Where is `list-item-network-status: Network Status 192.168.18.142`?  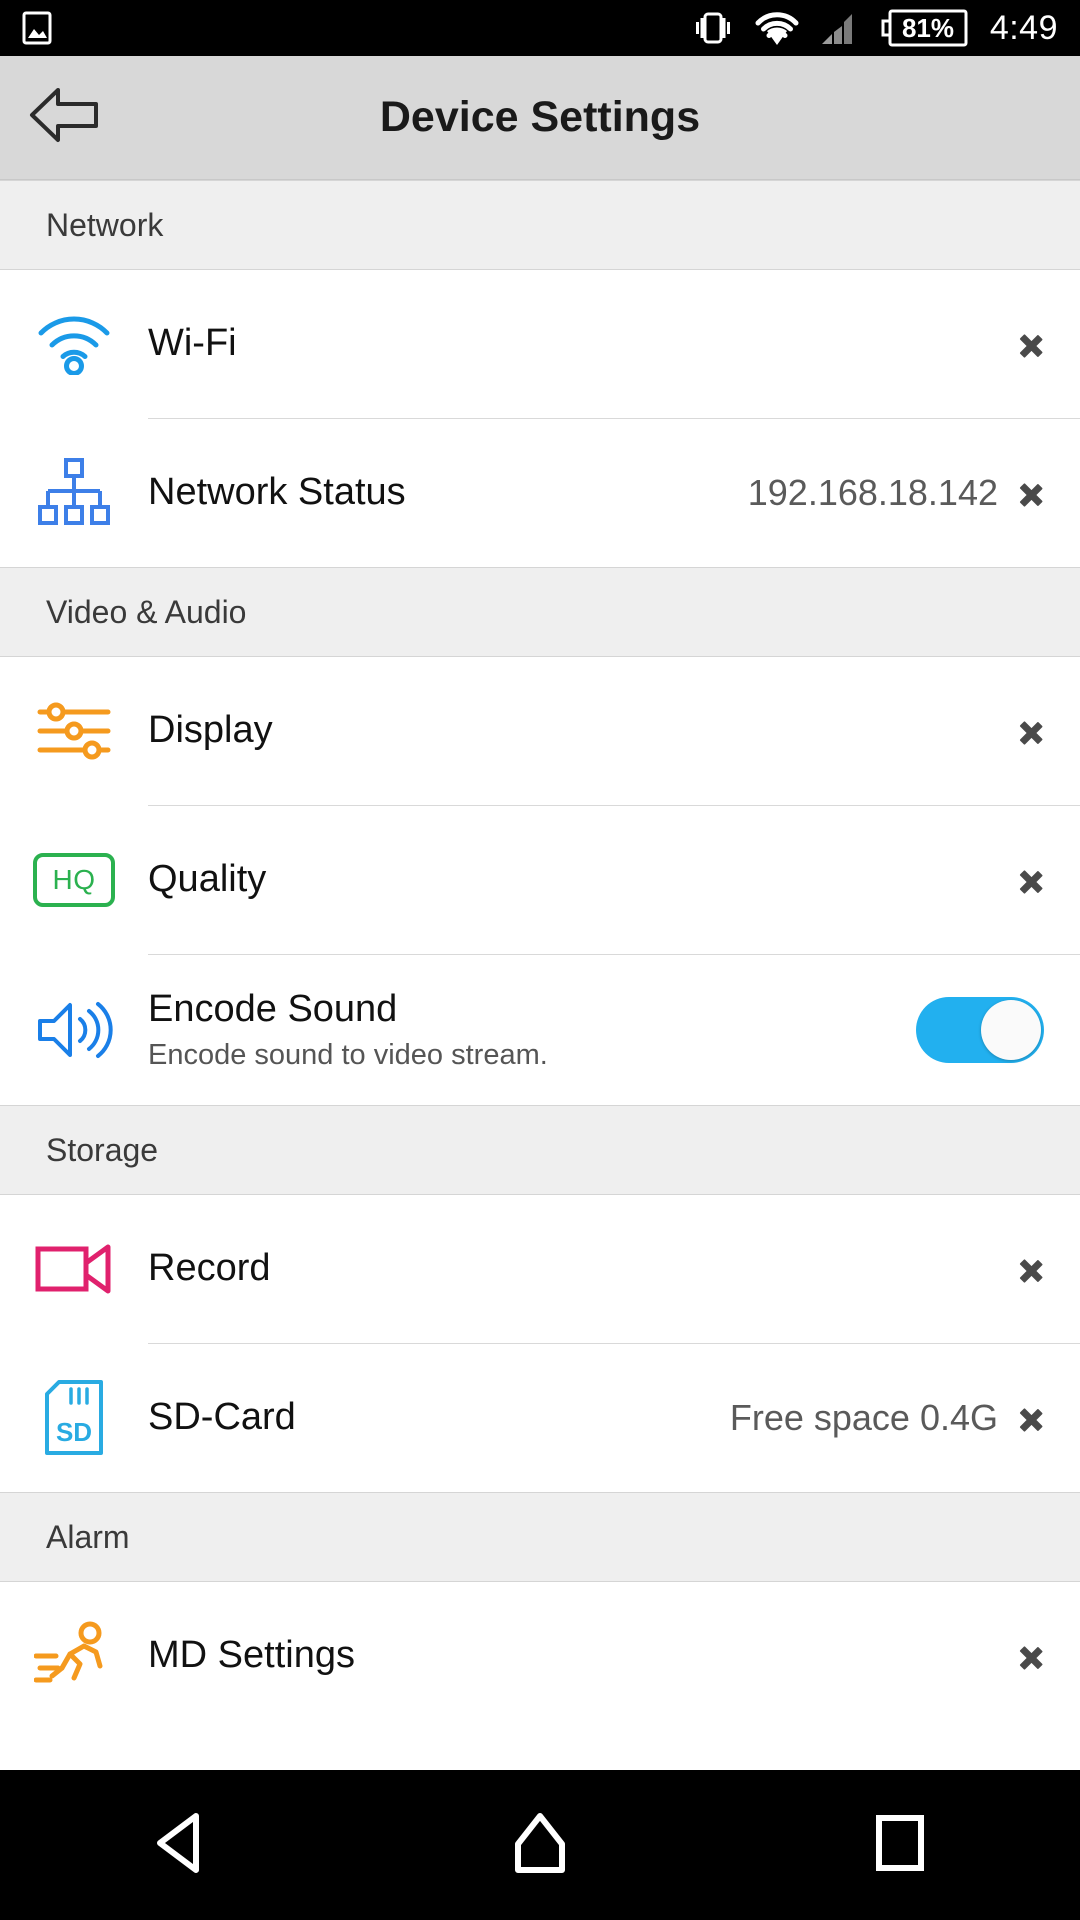 list-item-network-status: Network Status 192.168.18.142 is located at coordinates (540, 493).